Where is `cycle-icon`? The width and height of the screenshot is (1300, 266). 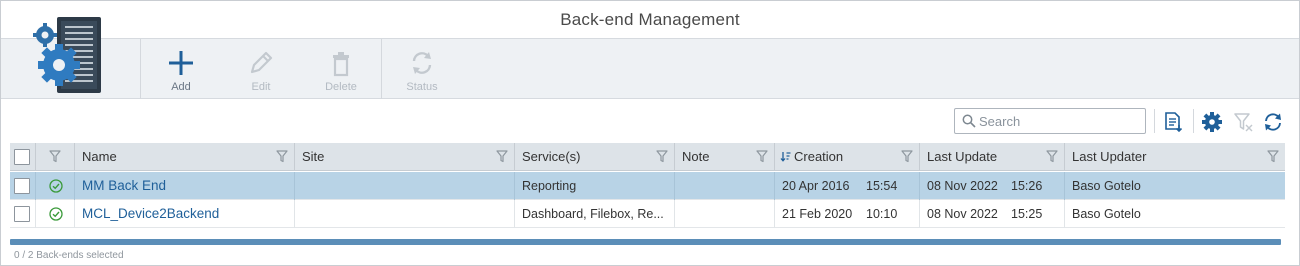 cycle-icon is located at coordinates (422, 63).